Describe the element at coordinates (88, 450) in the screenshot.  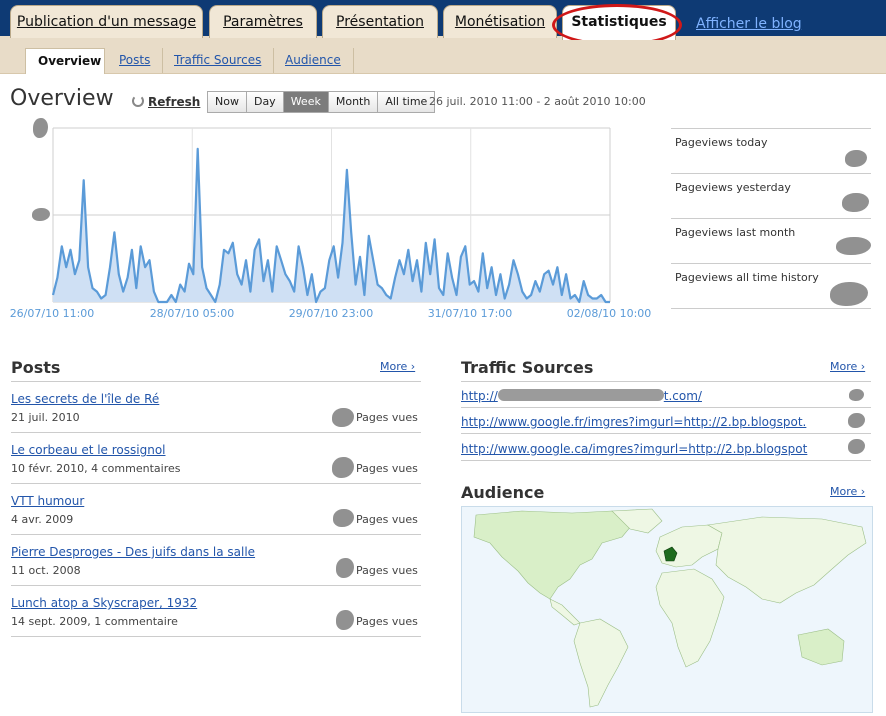
I see `post-link: Le corbeau et le rossignol` at that location.